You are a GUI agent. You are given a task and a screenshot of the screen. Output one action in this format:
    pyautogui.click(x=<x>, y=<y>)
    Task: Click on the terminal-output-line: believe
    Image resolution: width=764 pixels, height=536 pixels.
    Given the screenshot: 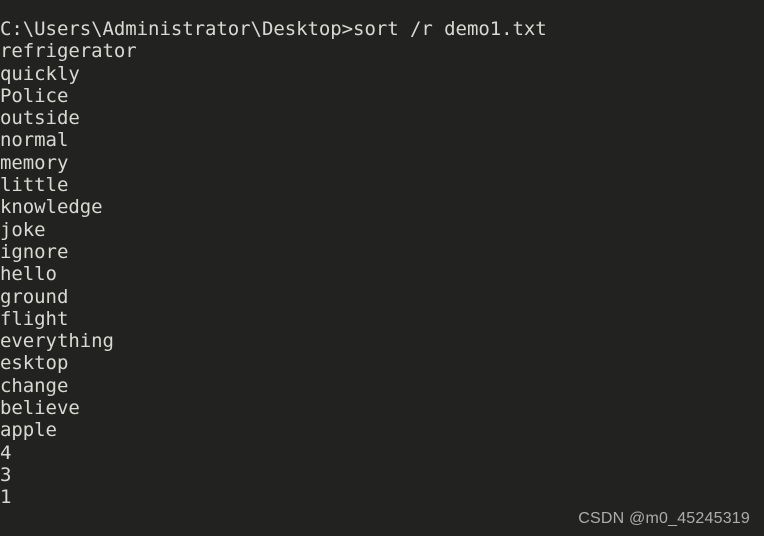 What is the action you would take?
    pyautogui.click(x=40, y=408)
    